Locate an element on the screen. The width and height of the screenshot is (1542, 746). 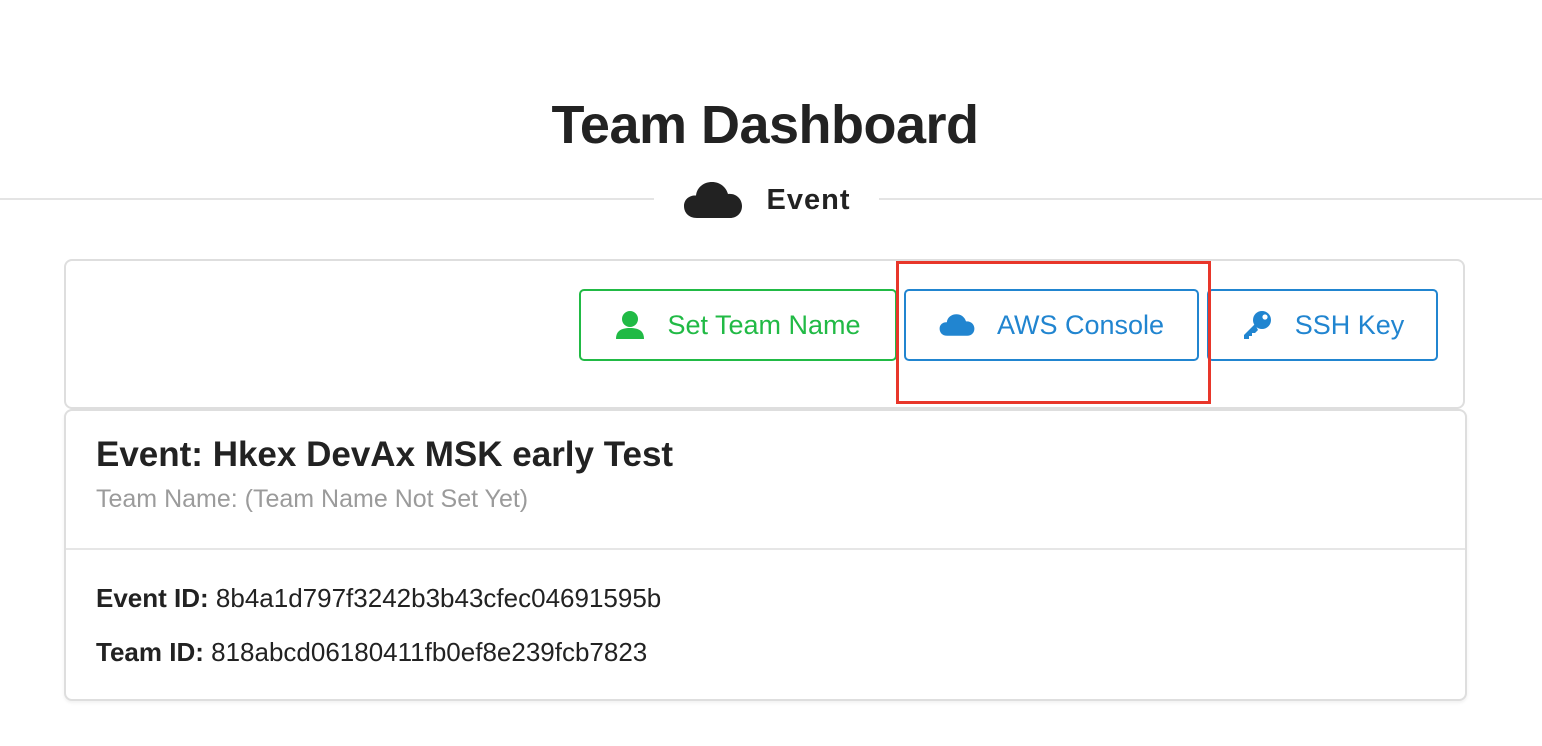
team-id-label: Team ID: is located at coordinates (150, 652).